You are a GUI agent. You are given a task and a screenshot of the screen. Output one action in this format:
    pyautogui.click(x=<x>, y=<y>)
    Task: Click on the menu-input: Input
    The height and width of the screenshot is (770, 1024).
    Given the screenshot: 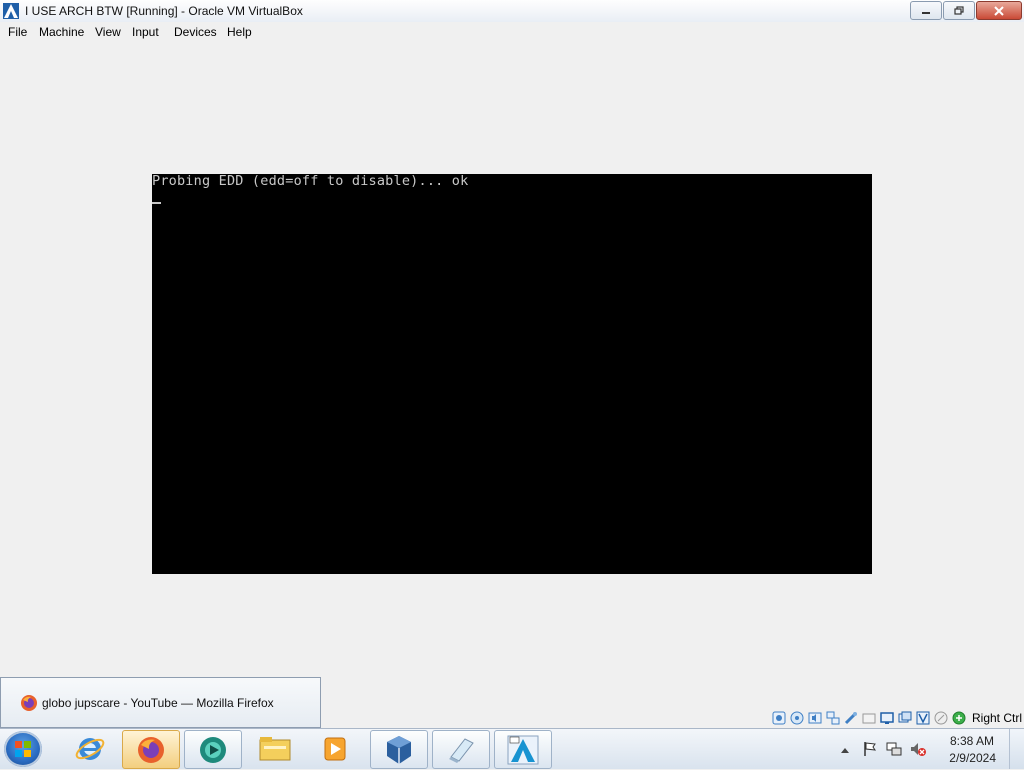 What is the action you would take?
    pyautogui.click(x=145, y=32)
    